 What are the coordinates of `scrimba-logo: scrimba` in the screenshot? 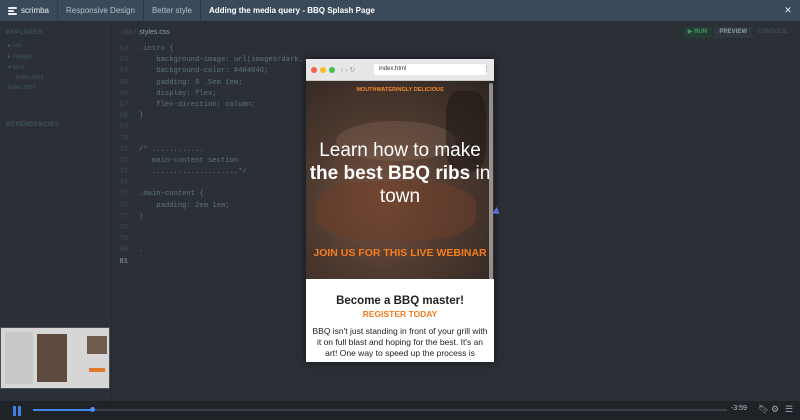 It's located at (29, 10).